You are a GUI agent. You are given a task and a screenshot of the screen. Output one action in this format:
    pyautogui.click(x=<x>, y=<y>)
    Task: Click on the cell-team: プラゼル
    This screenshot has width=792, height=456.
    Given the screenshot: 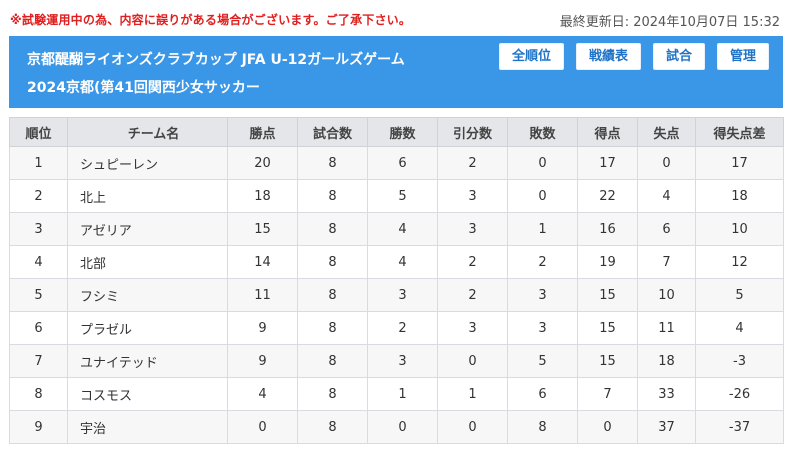 What is the action you would take?
    pyautogui.click(x=147, y=328)
    